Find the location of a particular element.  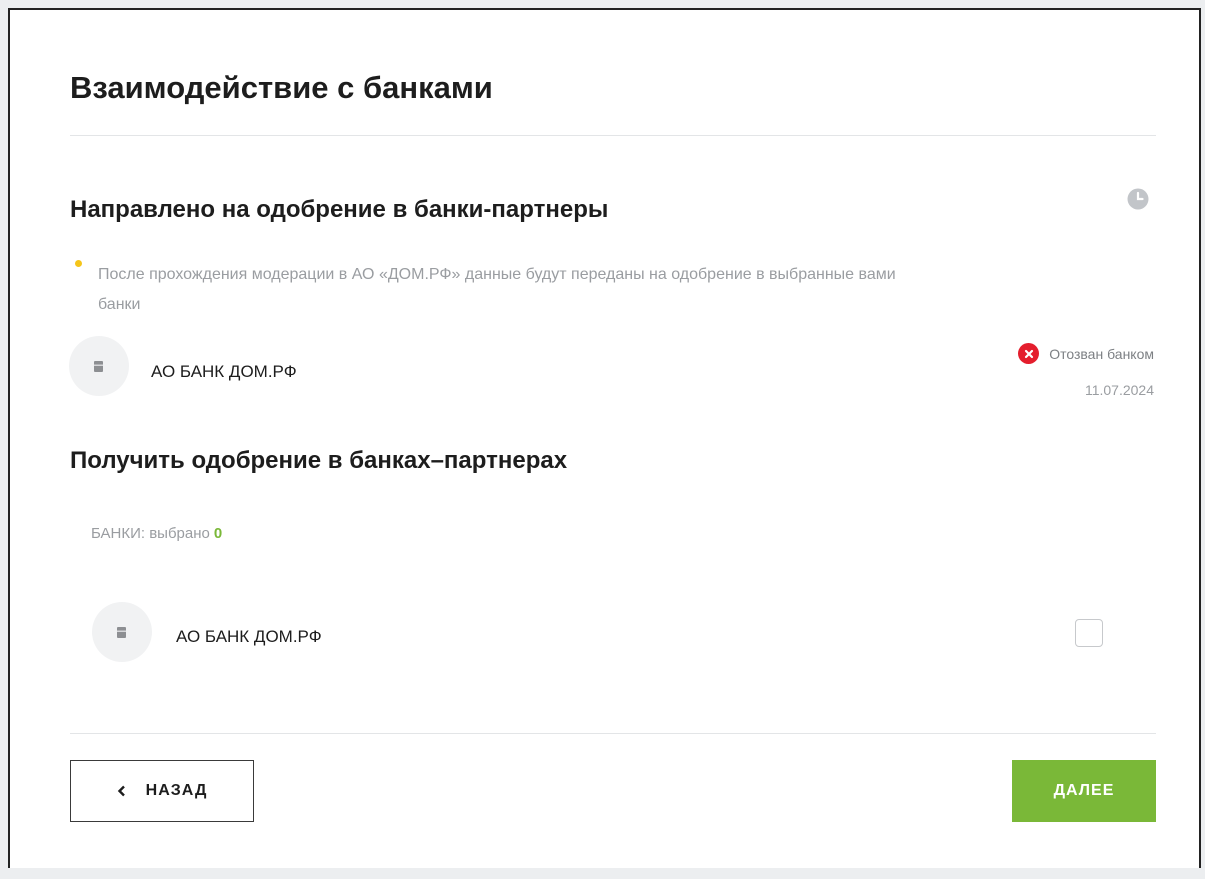

counter-label: БАНКИ: выбрано is located at coordinates (150, 533).